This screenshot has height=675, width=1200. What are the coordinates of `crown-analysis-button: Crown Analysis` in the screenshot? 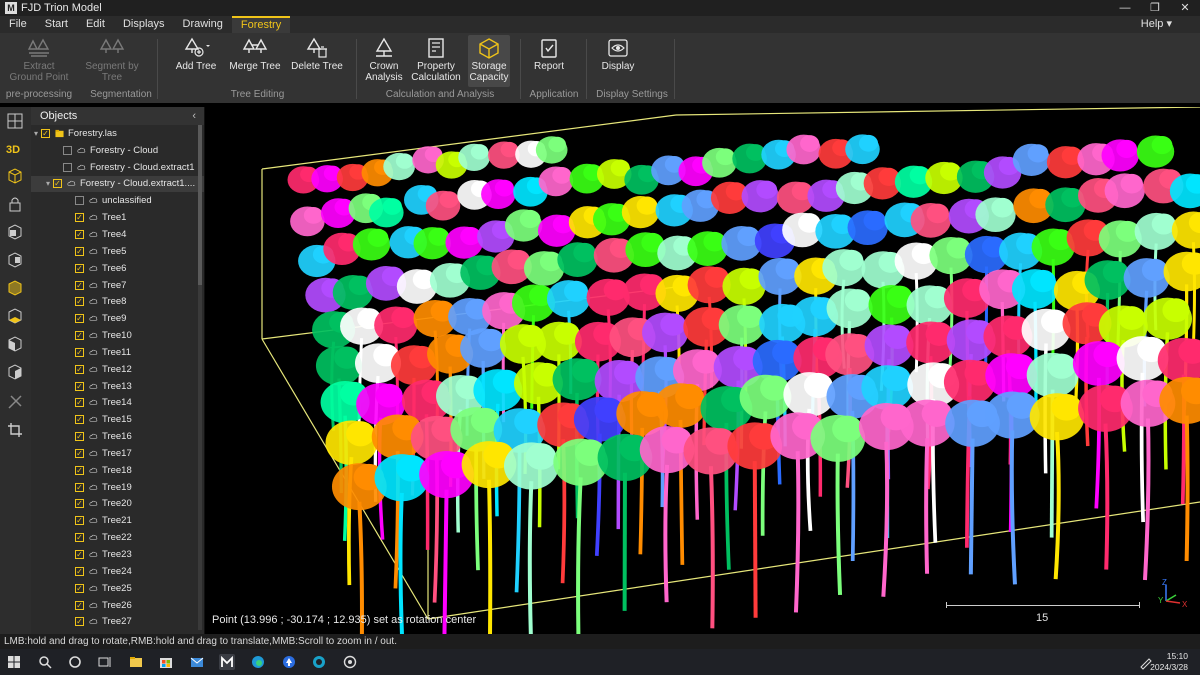 It's located at (384, 59).